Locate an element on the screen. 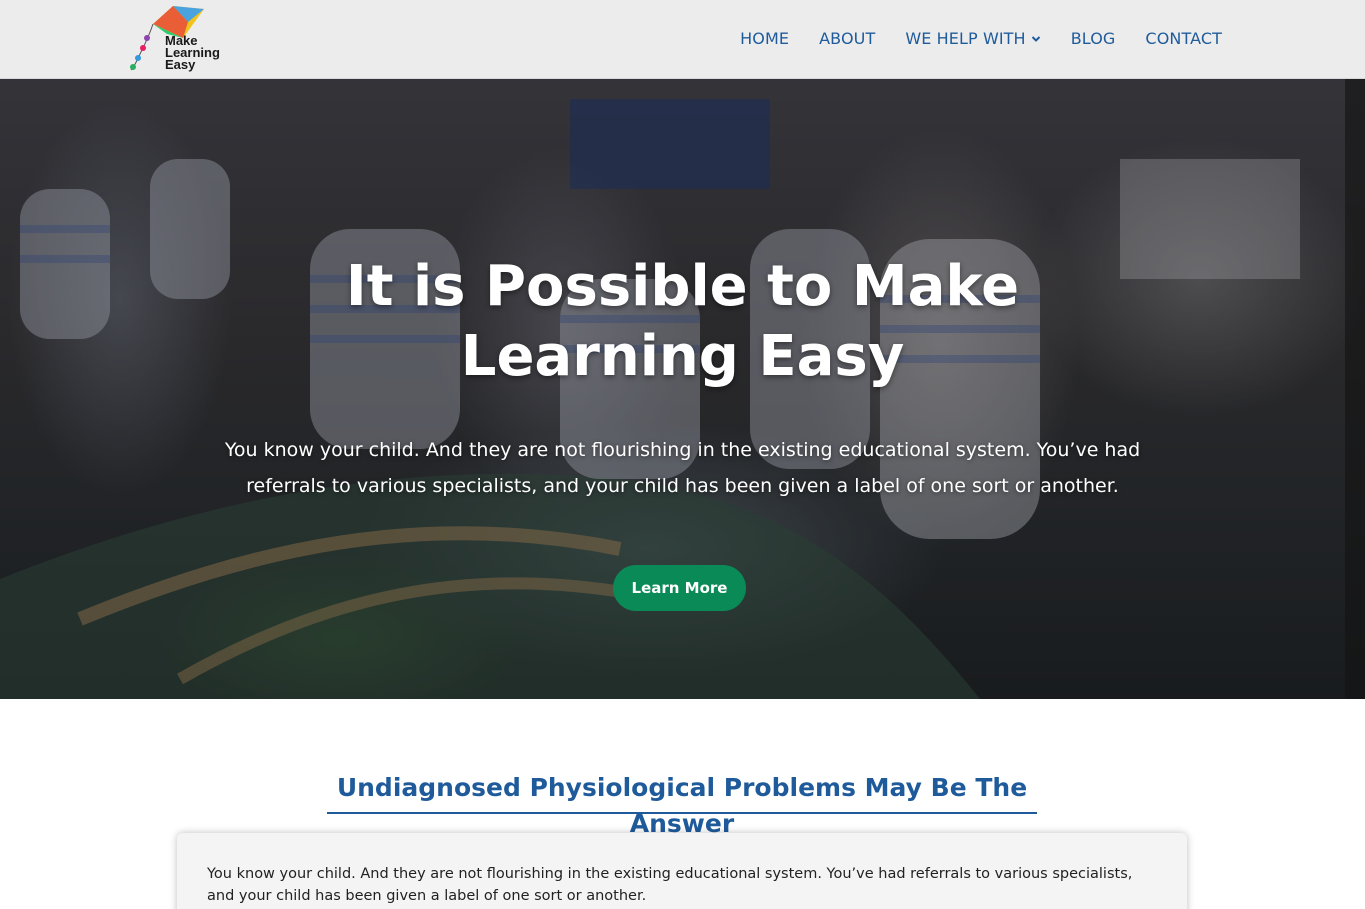 The height and width of the screenshot is (909, 1365). main-nav: HOME ABOUT WE HELP WITH BLOG CONTACT is located at coordinates (966, 39).